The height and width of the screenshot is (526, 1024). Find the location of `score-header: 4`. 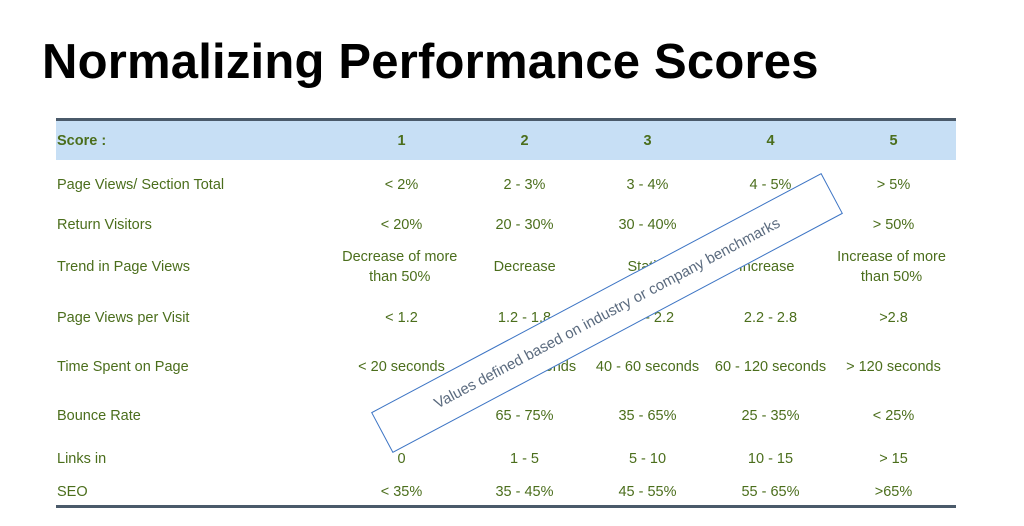

score-header: 4 is located at coordinates (770, 140).